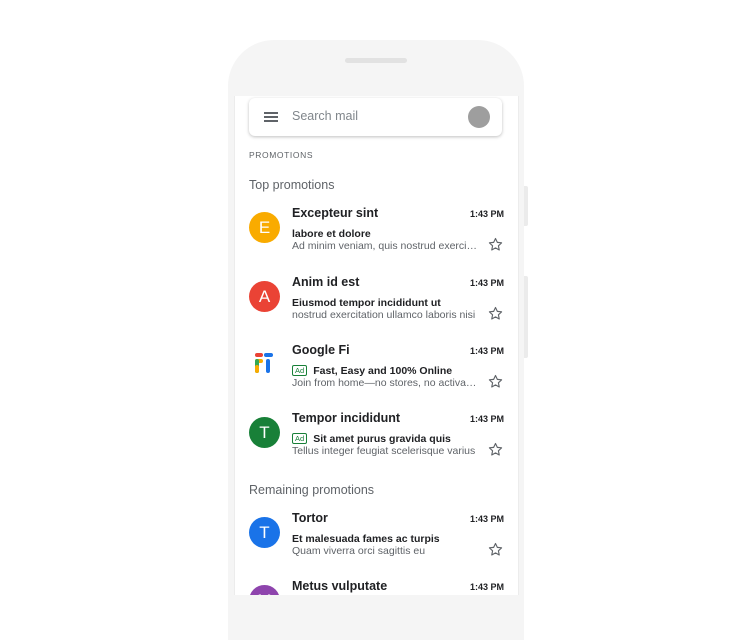 The image size is (750, 640). What do you see at coordinates (526, 317) in the screenshot?
I see `phone-power-button` at bounding box center [526, 317].